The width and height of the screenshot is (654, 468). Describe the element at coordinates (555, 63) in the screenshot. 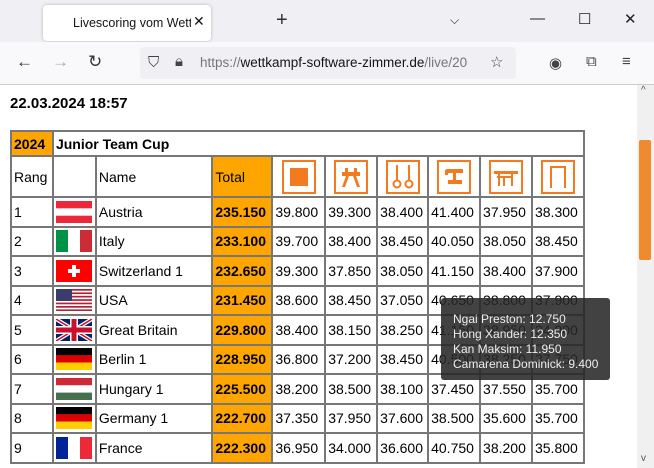

I see `account-icon: ◉` at that location.